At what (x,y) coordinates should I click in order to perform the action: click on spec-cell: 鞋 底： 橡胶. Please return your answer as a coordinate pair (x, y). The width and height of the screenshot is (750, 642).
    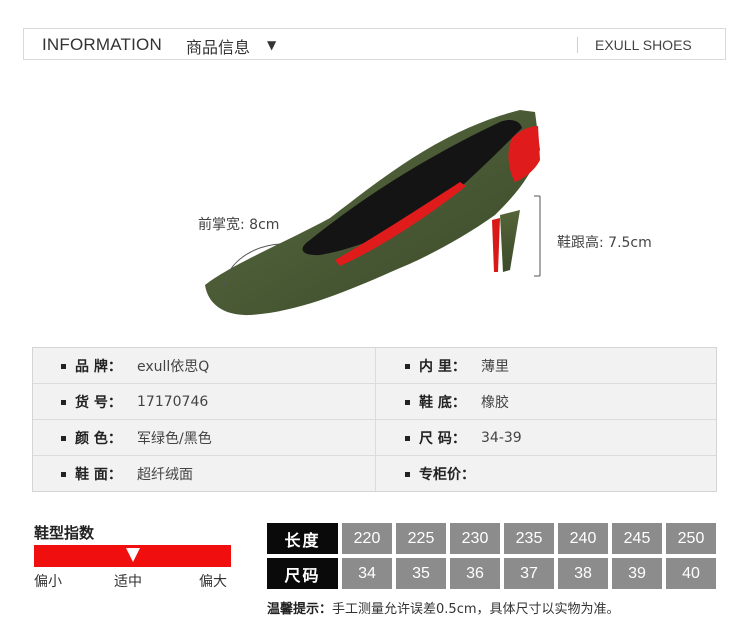
    Looking at the image, I should click on (457, 402).